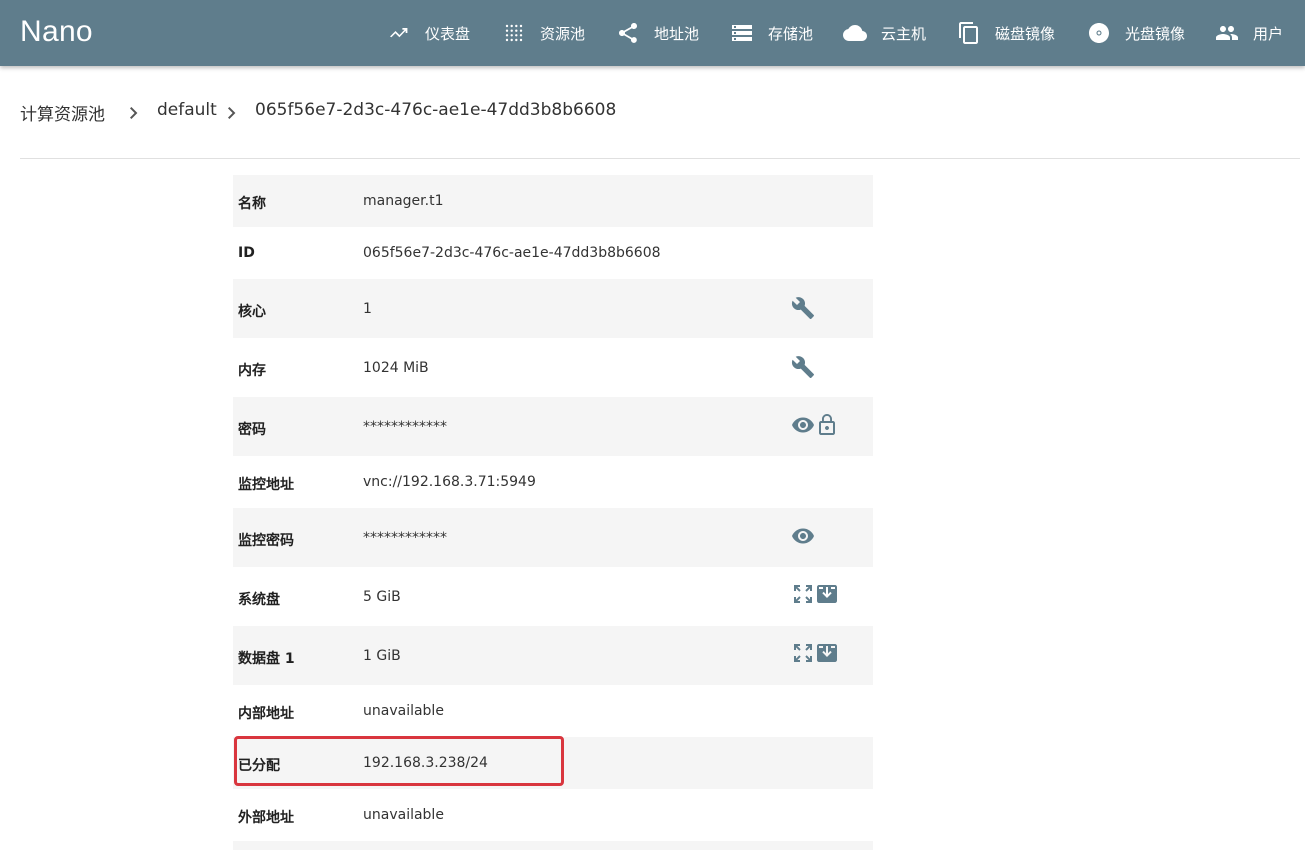  I want to click on row-key: 核心, so click(252, 312).